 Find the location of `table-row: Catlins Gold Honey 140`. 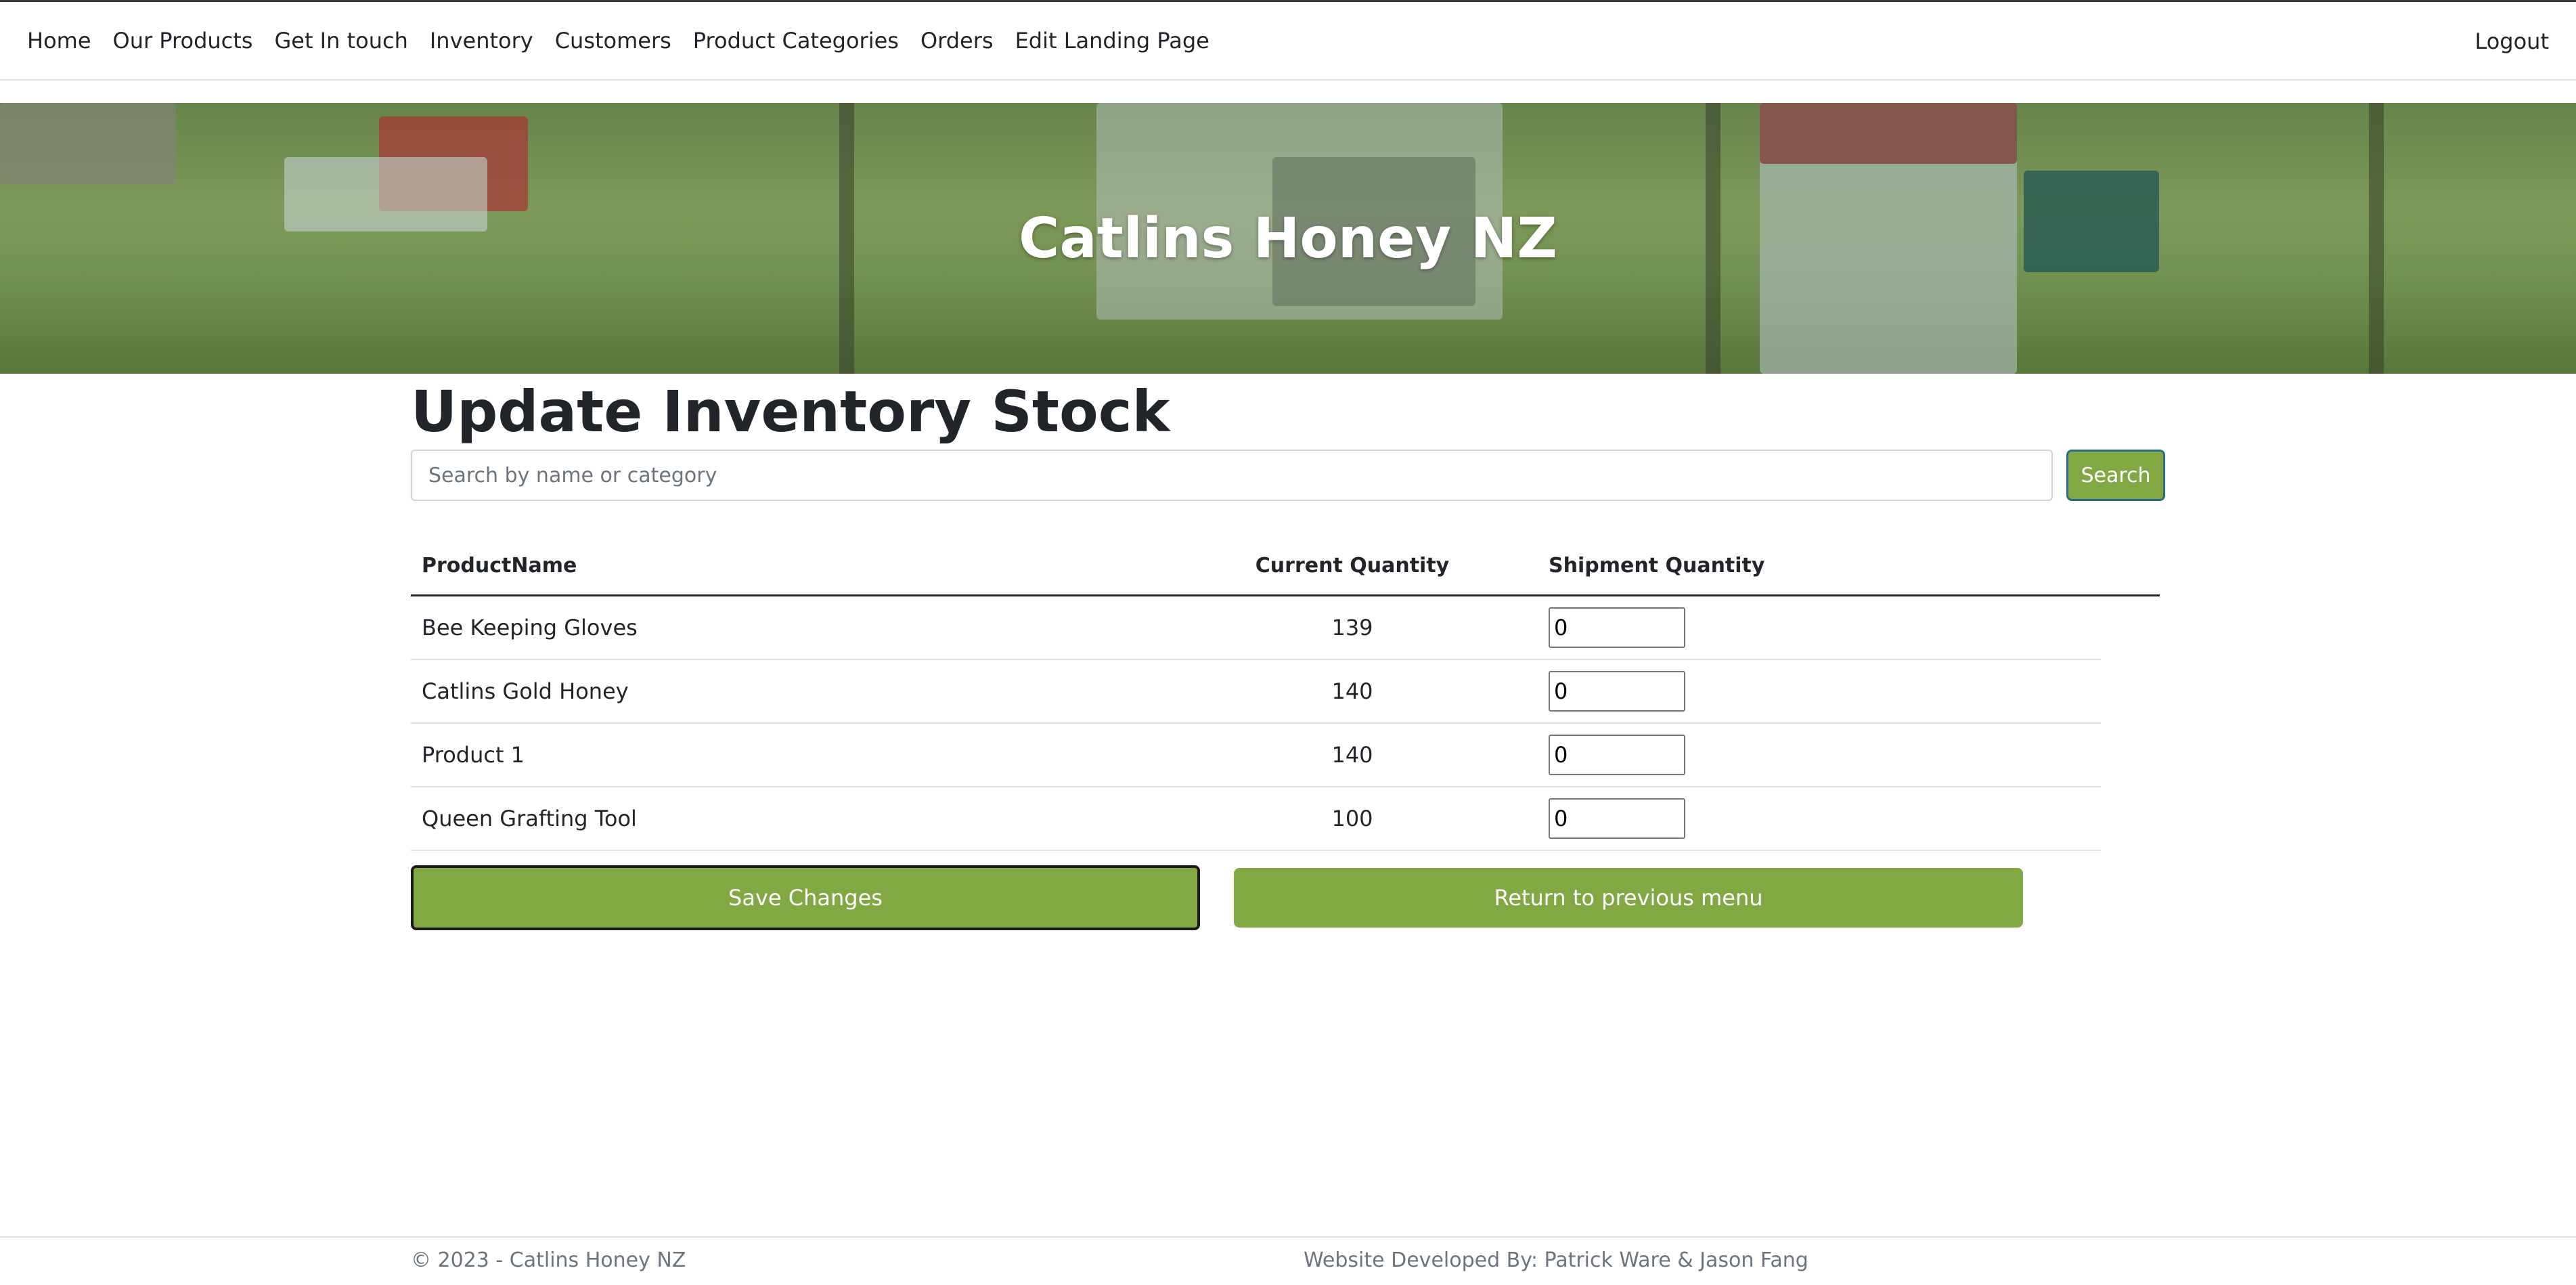

table-row: Catlins Gold Honey 140 is located at coordinates (1285, 691).